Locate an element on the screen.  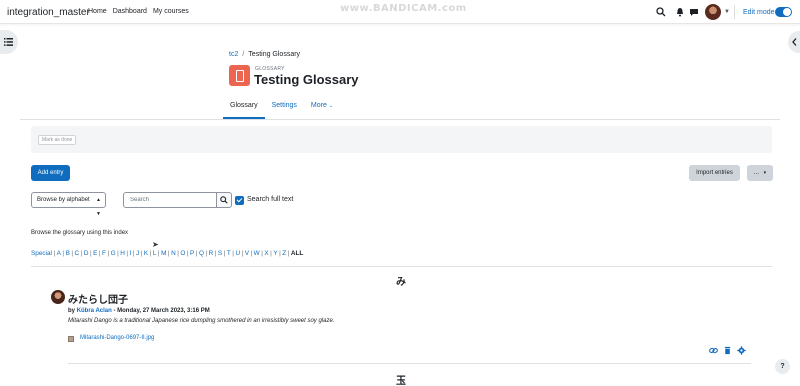
attachment-link: Mitarashi-Dango-0697-II.jpg is located at coordinates (117, 338).